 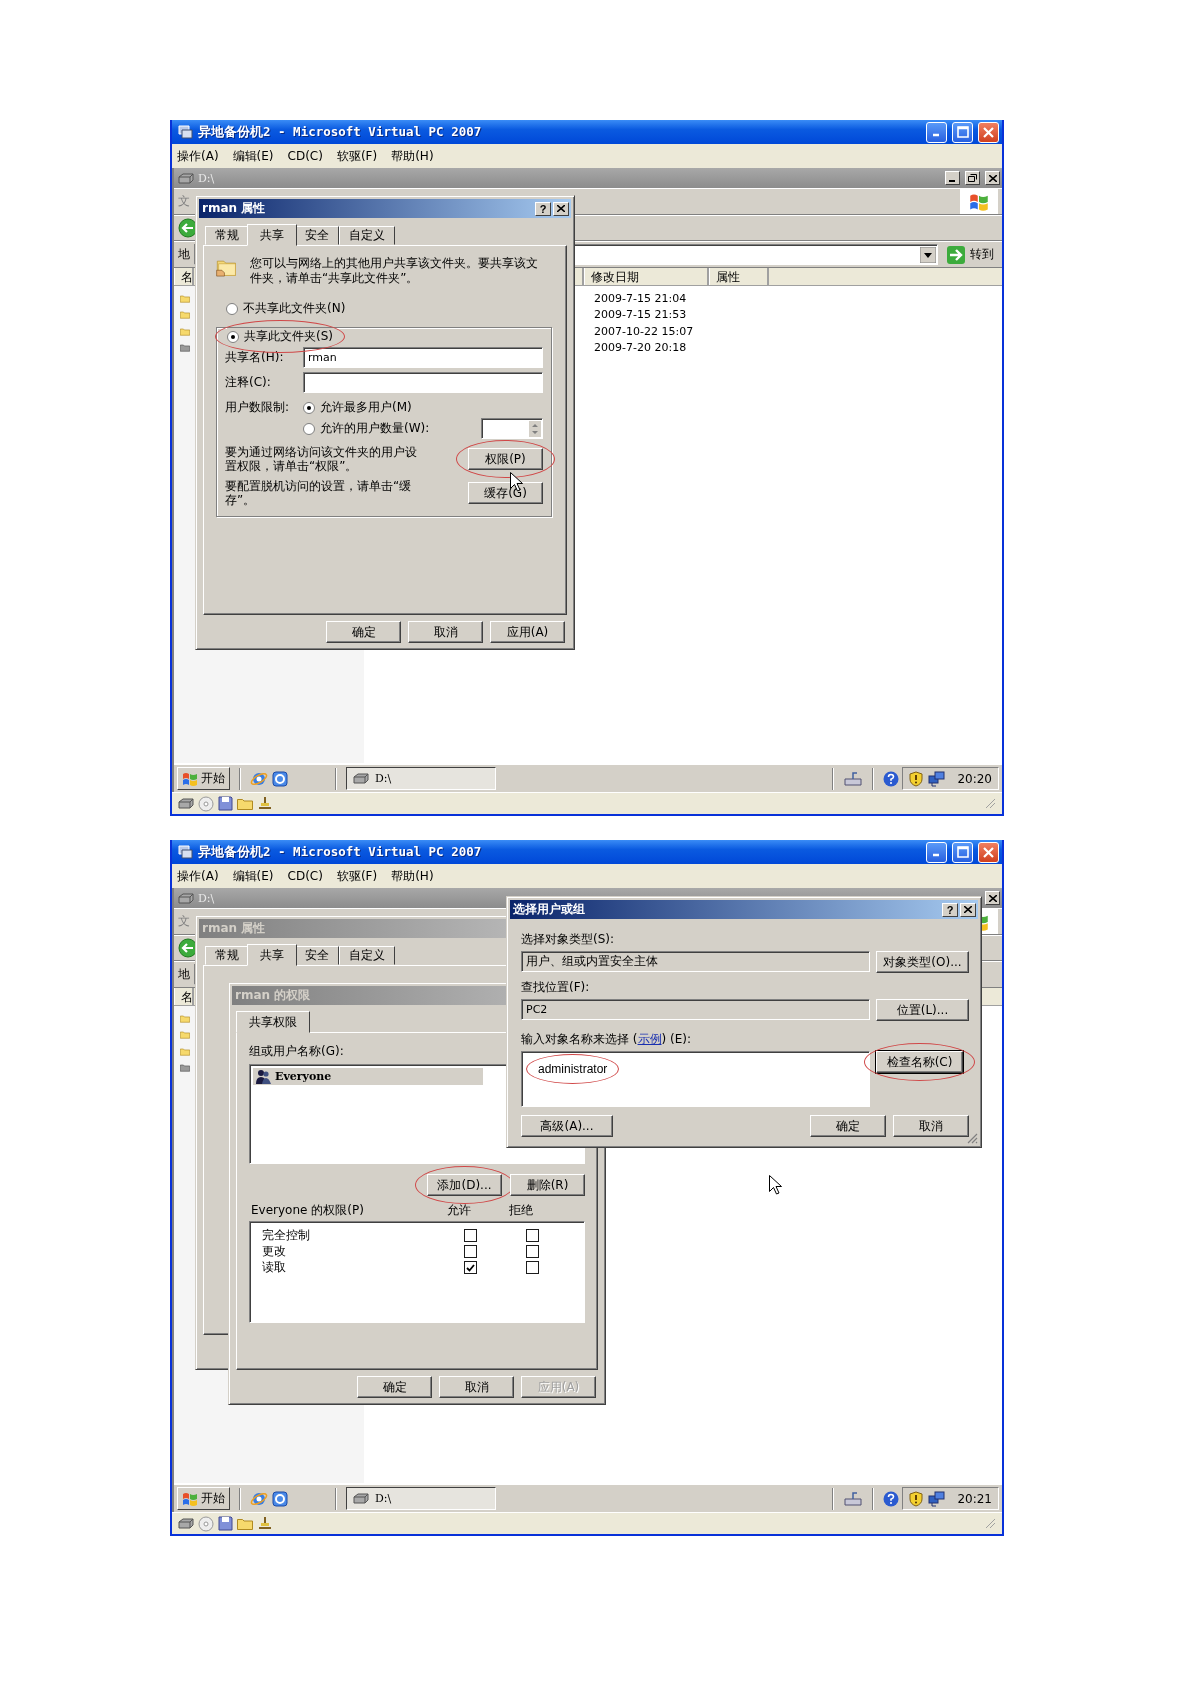 I want to click on column-header: 拒绝, so click(x=521, y=1210).